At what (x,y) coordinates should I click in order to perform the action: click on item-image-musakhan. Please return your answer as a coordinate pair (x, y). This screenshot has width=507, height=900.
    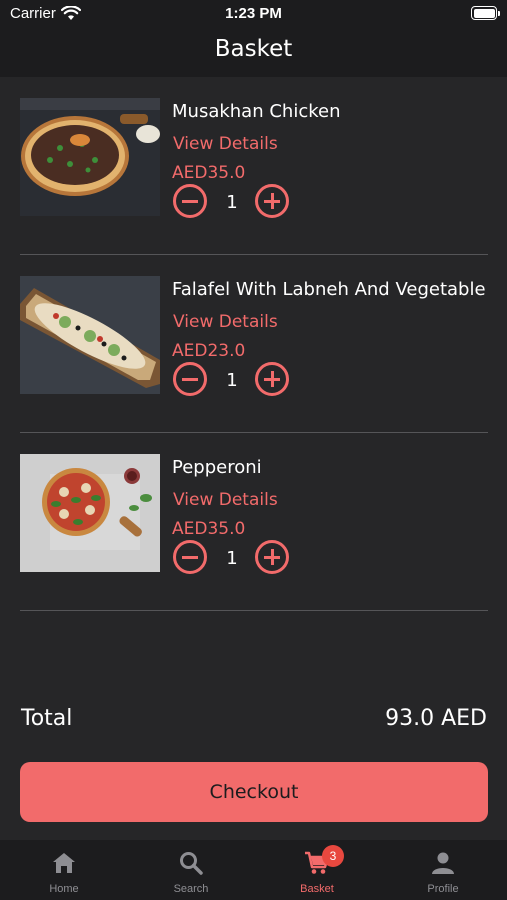
    Looking at the image, I should click on (90, 157).